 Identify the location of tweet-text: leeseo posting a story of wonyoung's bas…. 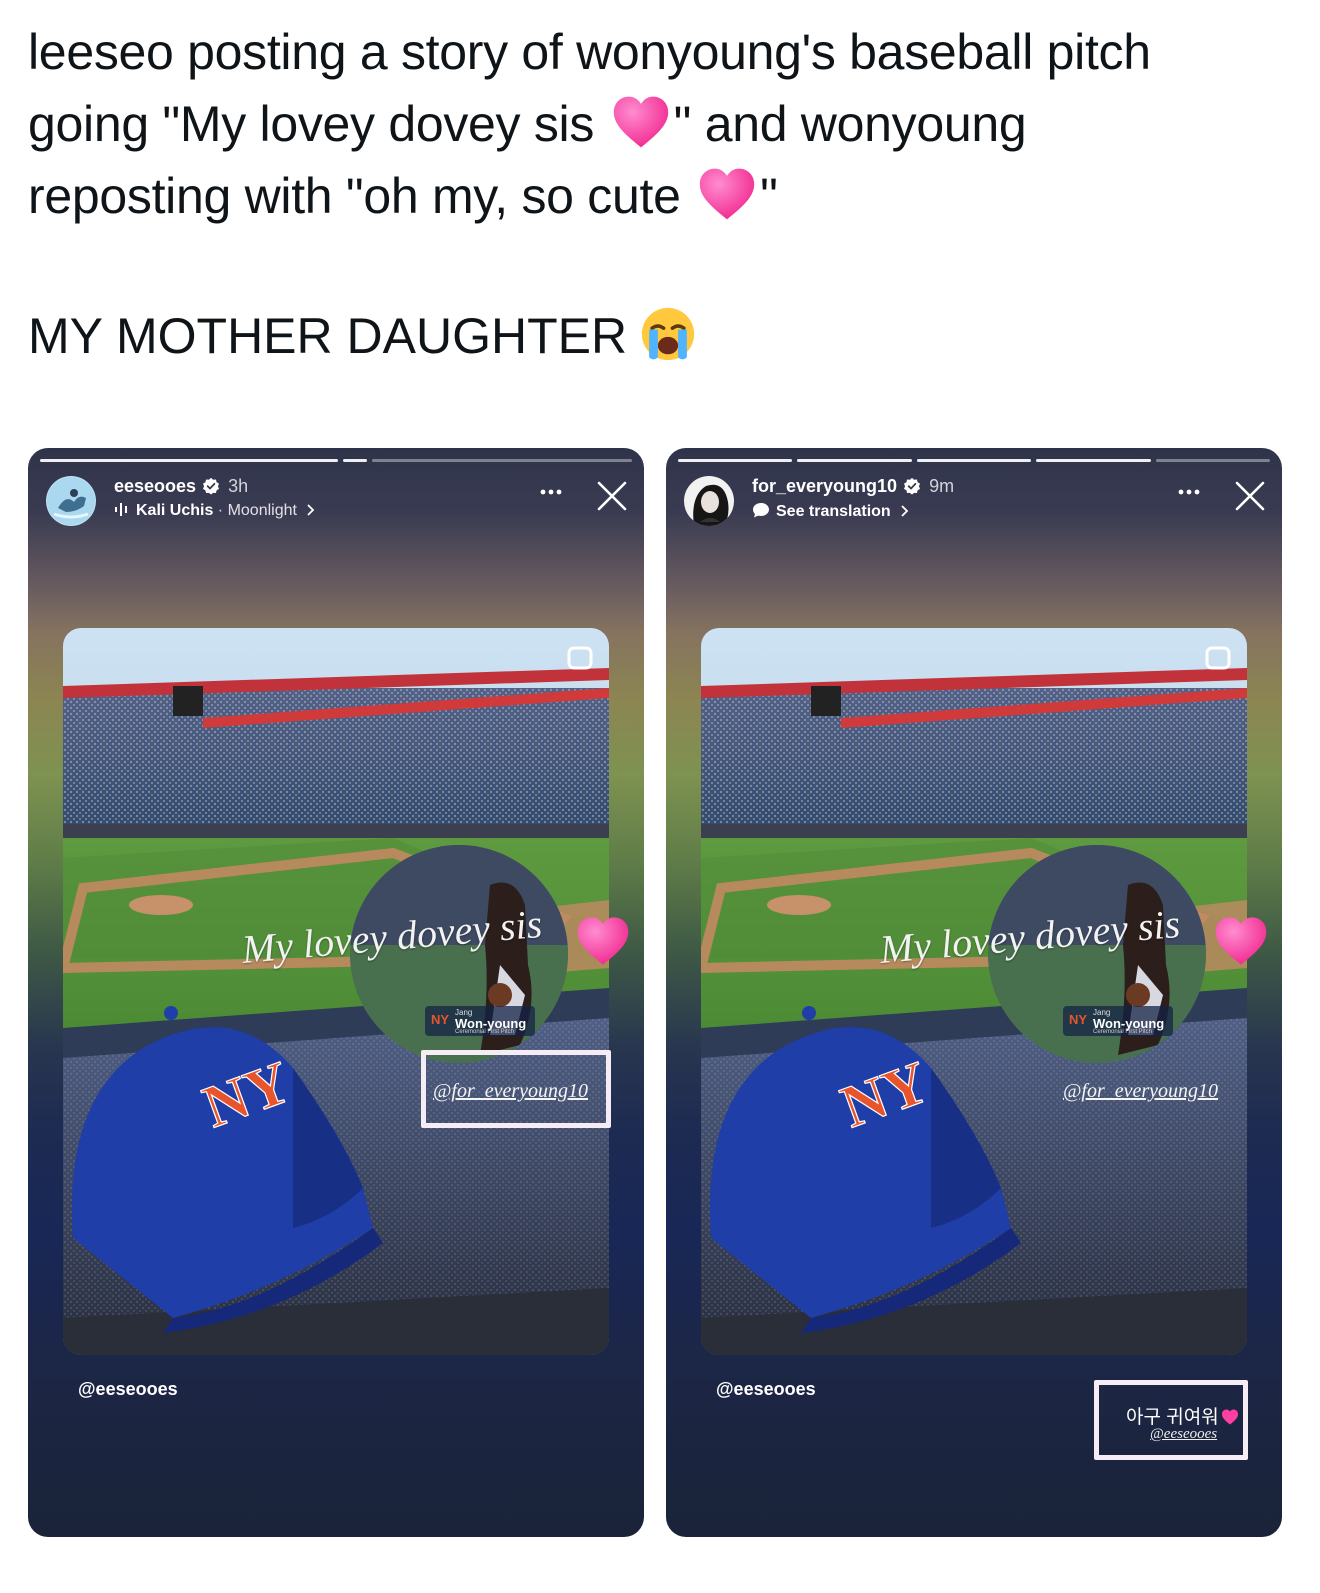
(663, 124).